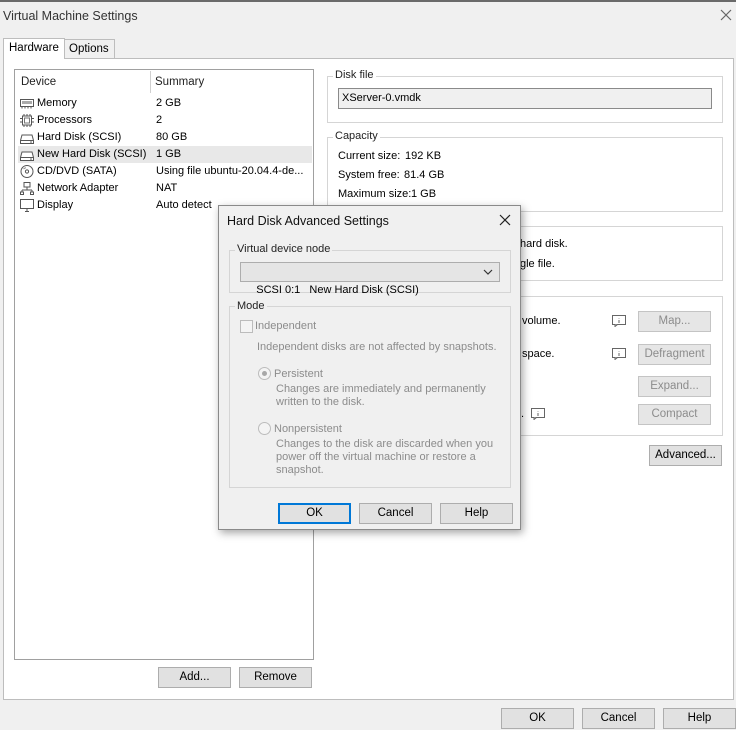 The image size is (736, 730). Describe the element at coordinates (92, 154) in the screenshot. I see `device-name: New Hard Disk (SCSI)` at that location.